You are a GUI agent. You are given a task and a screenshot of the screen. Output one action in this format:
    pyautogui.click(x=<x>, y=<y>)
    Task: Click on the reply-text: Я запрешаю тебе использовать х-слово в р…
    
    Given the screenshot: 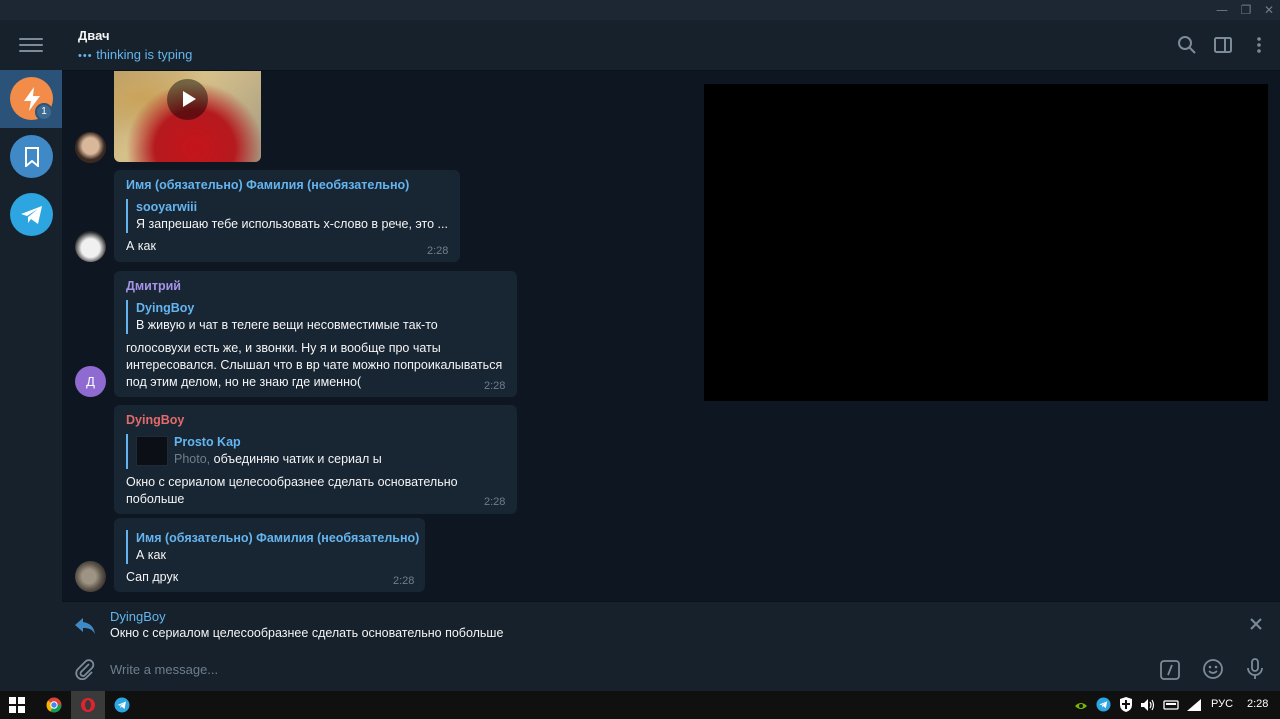 What is the action you would take?
    pyautogui.click(x=292, y=224)
    